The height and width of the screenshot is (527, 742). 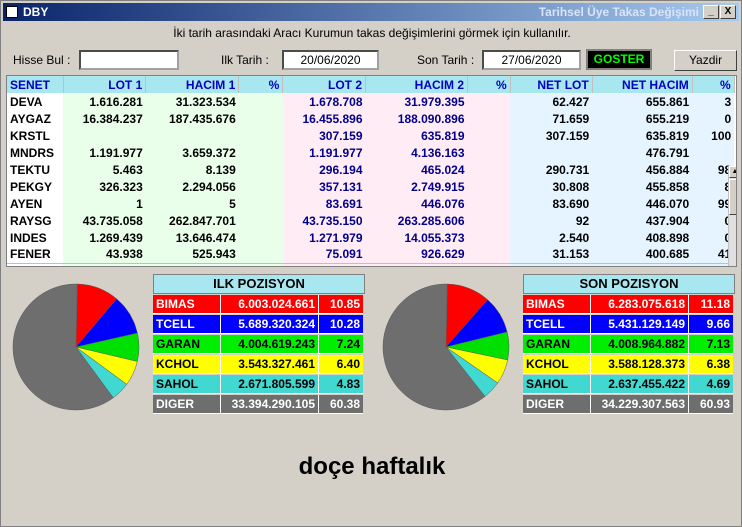 What do you see at coordinates (551, 264) in the screenshot?
I see `total-cell` at bounding box center [551, 264].